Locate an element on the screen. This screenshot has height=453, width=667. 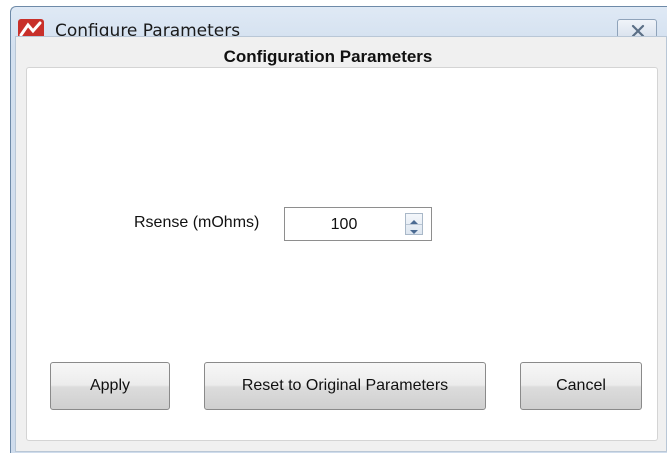
cancel-button: Cancel is located at coordinates (581, 386).